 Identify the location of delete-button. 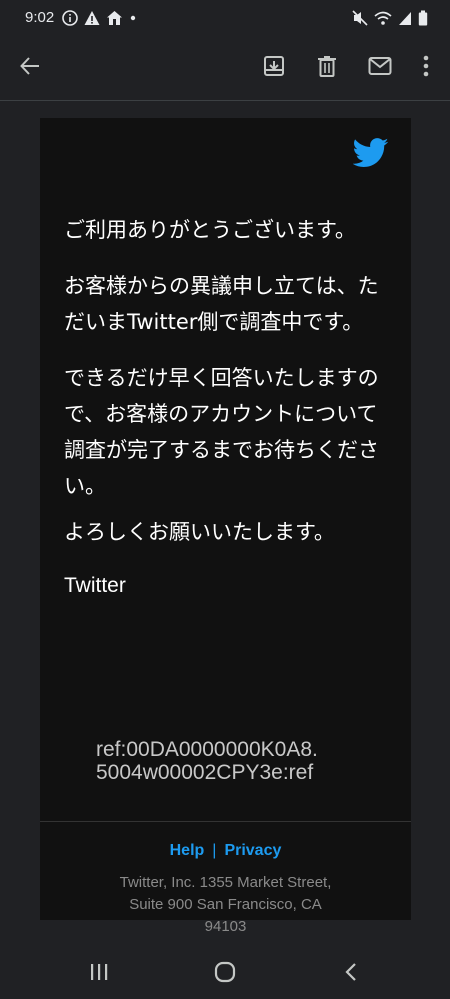
(327, 66).